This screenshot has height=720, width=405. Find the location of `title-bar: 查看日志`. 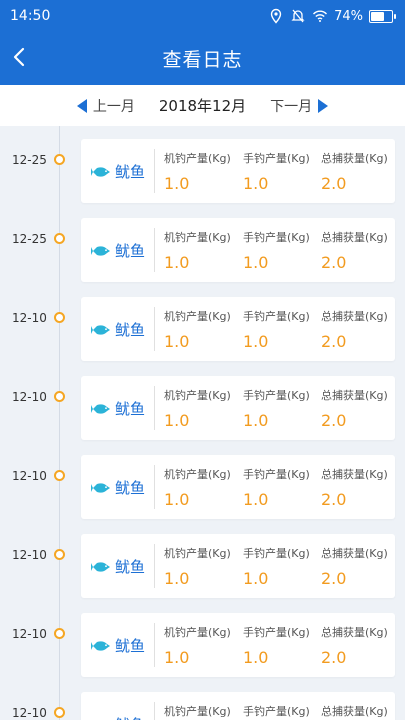

title-bar: 查看日志 is located at coordinates (202, 59).